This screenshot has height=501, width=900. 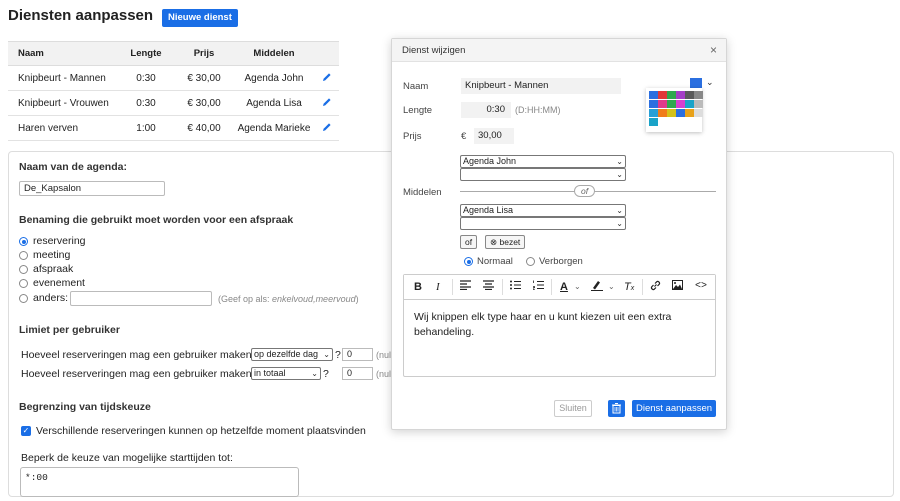 I want to click on image-icon, so click(x=677, y=287).